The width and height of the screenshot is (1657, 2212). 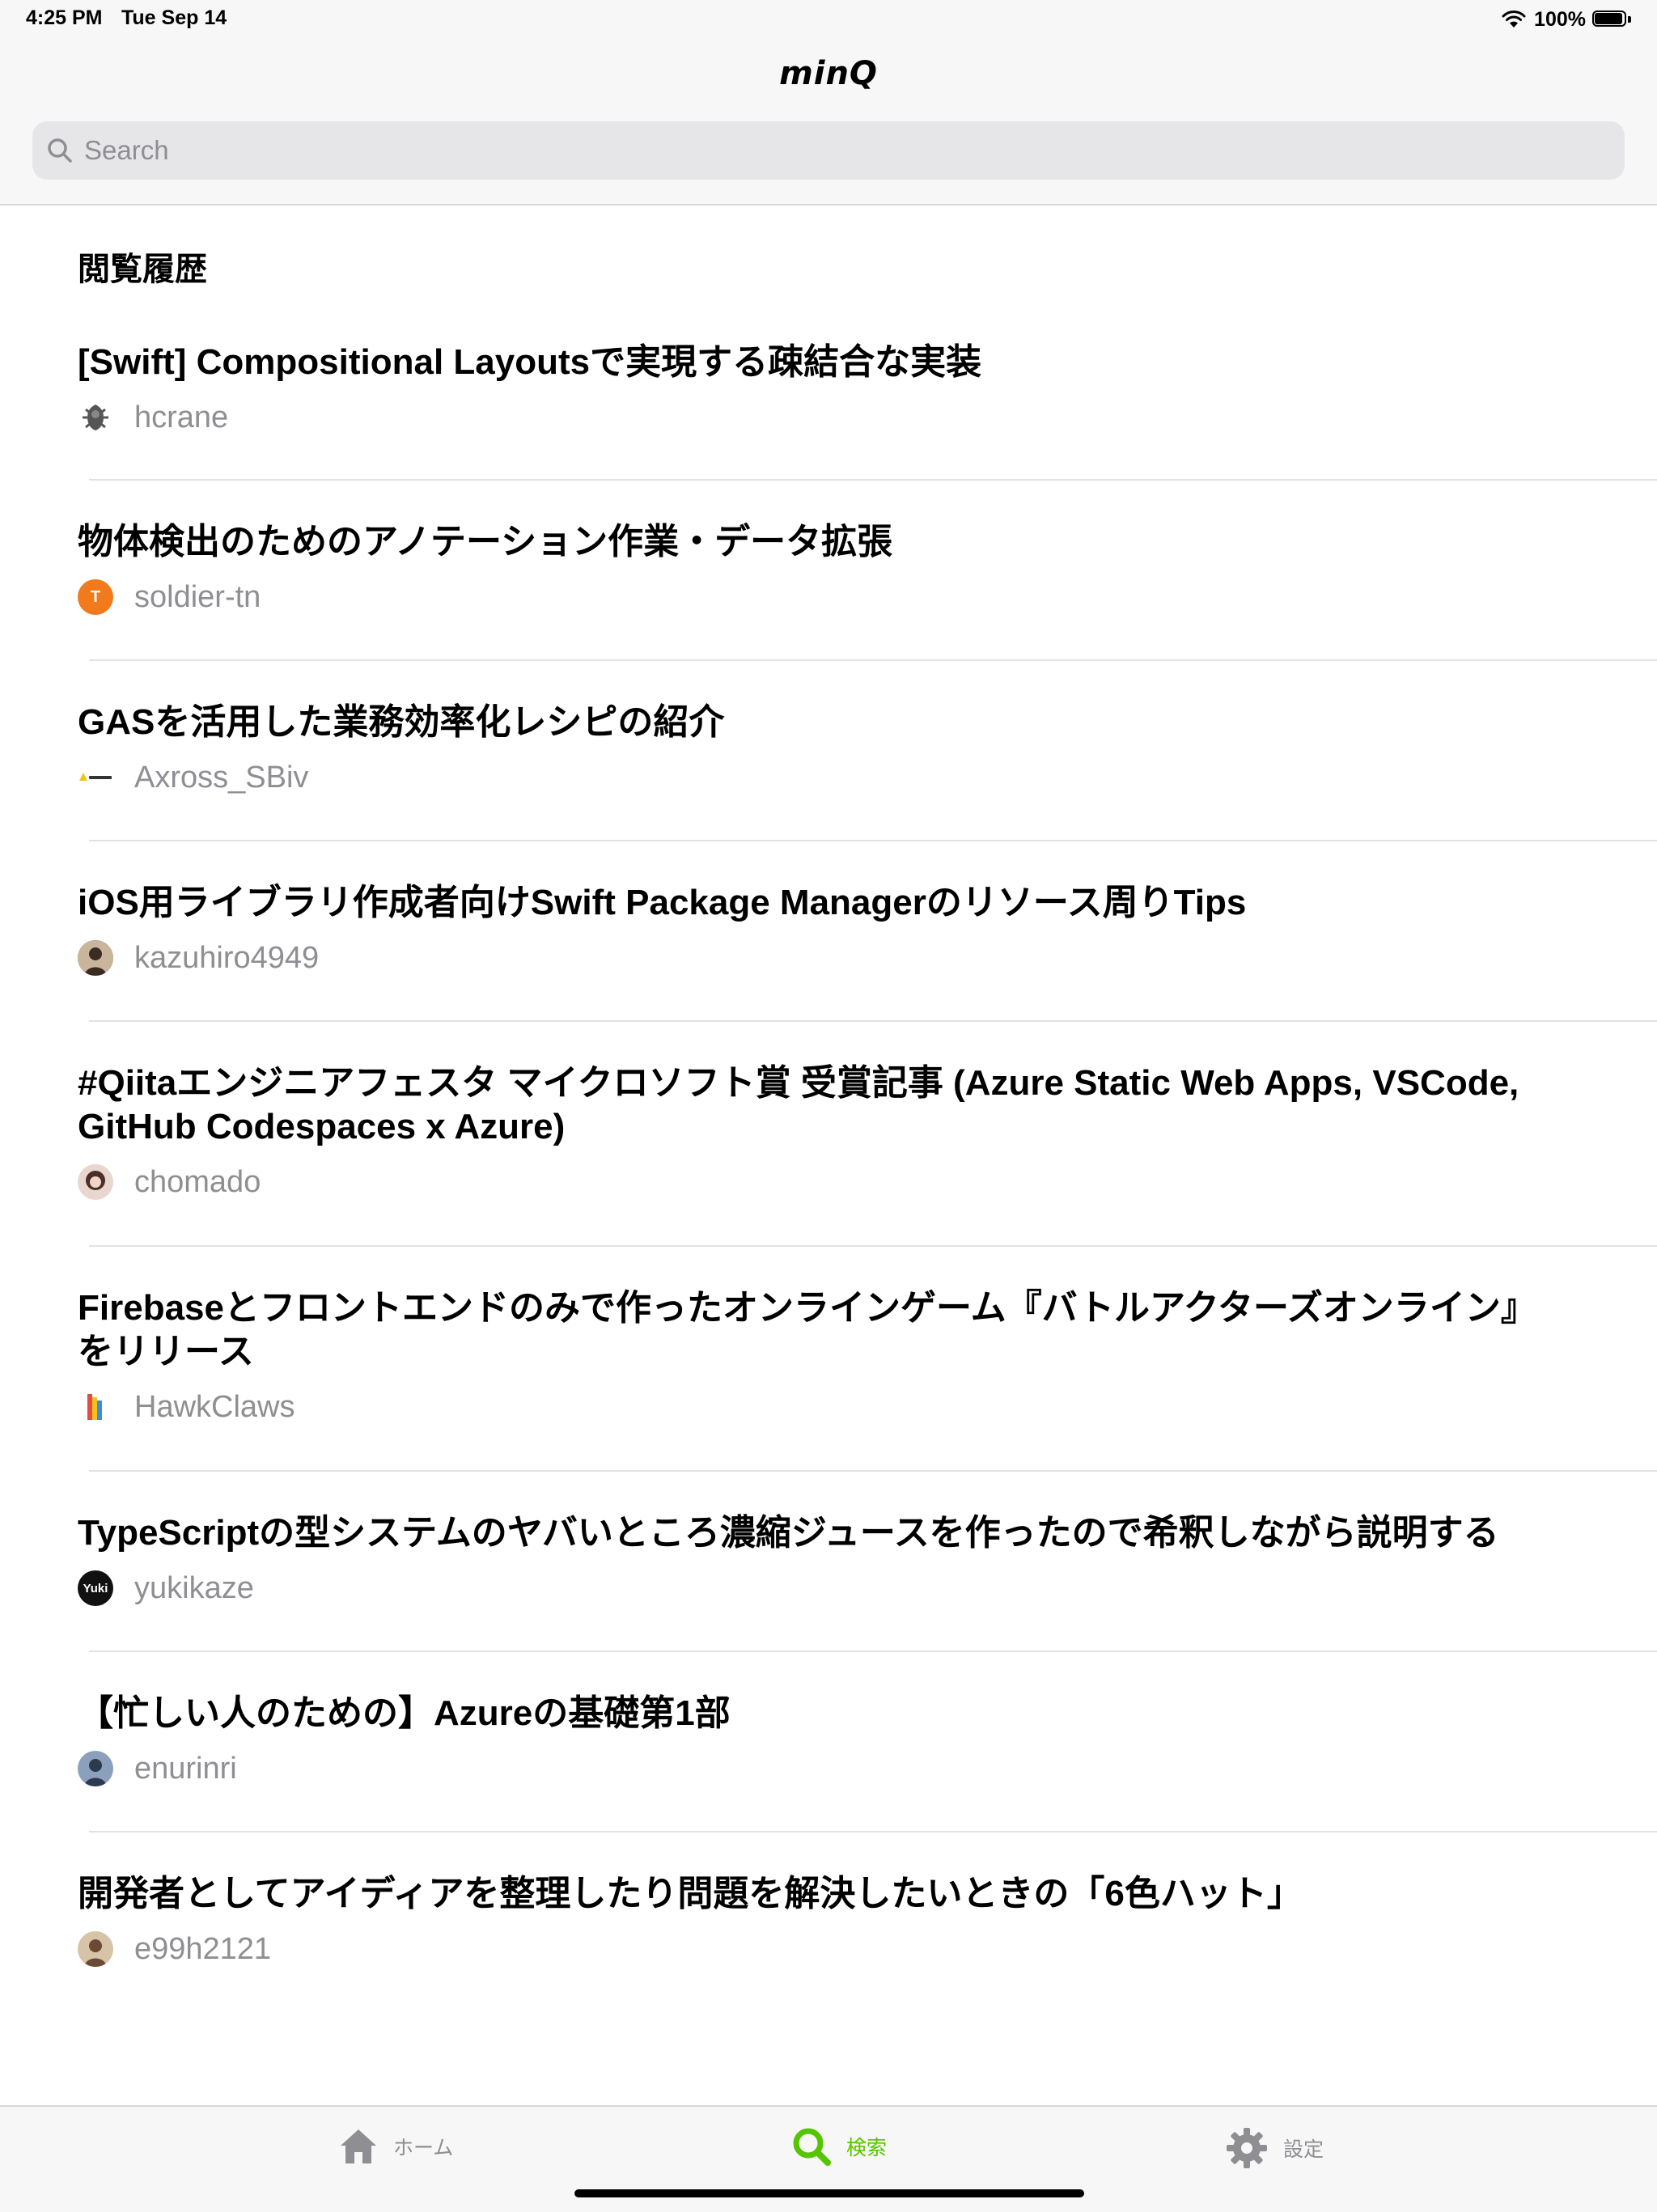 I want to click on battery-percentage: 100%, so click(x=1560, y=19).